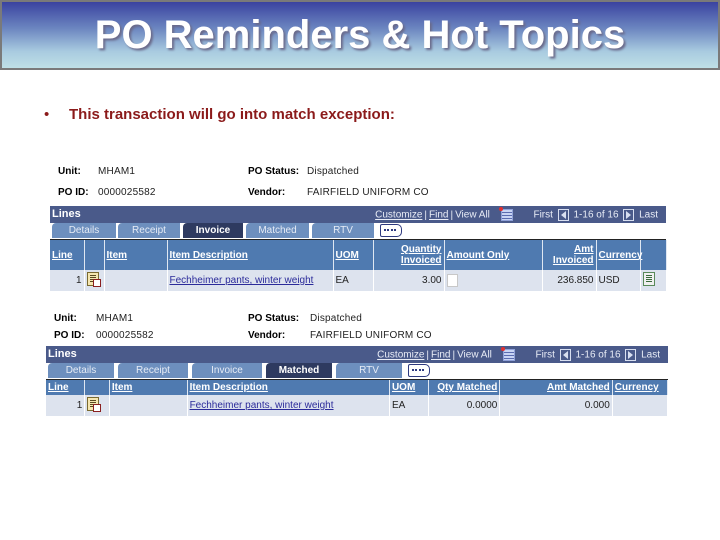  I want to click on amount-only-cell, so click(493, 280).